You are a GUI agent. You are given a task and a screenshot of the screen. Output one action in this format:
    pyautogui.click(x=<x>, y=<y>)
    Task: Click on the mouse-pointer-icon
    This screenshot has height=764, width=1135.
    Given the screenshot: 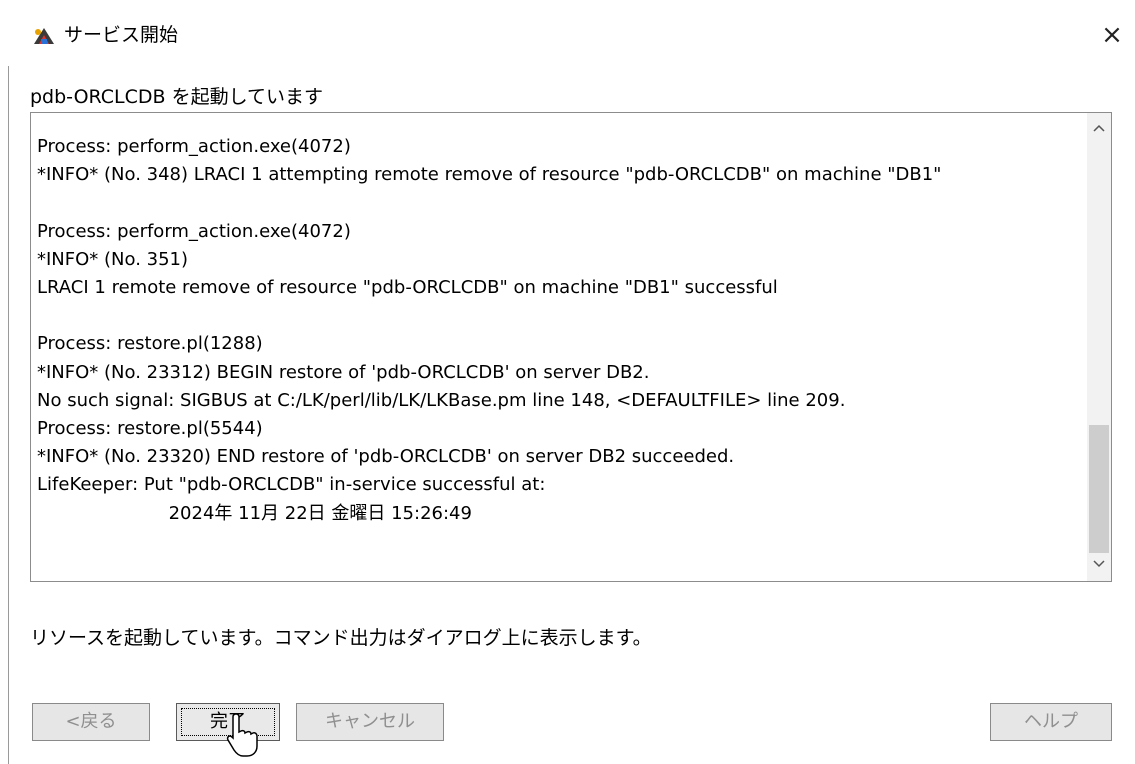 What is the action you would take?
    pyautogui.click(x=242, y=735)
    